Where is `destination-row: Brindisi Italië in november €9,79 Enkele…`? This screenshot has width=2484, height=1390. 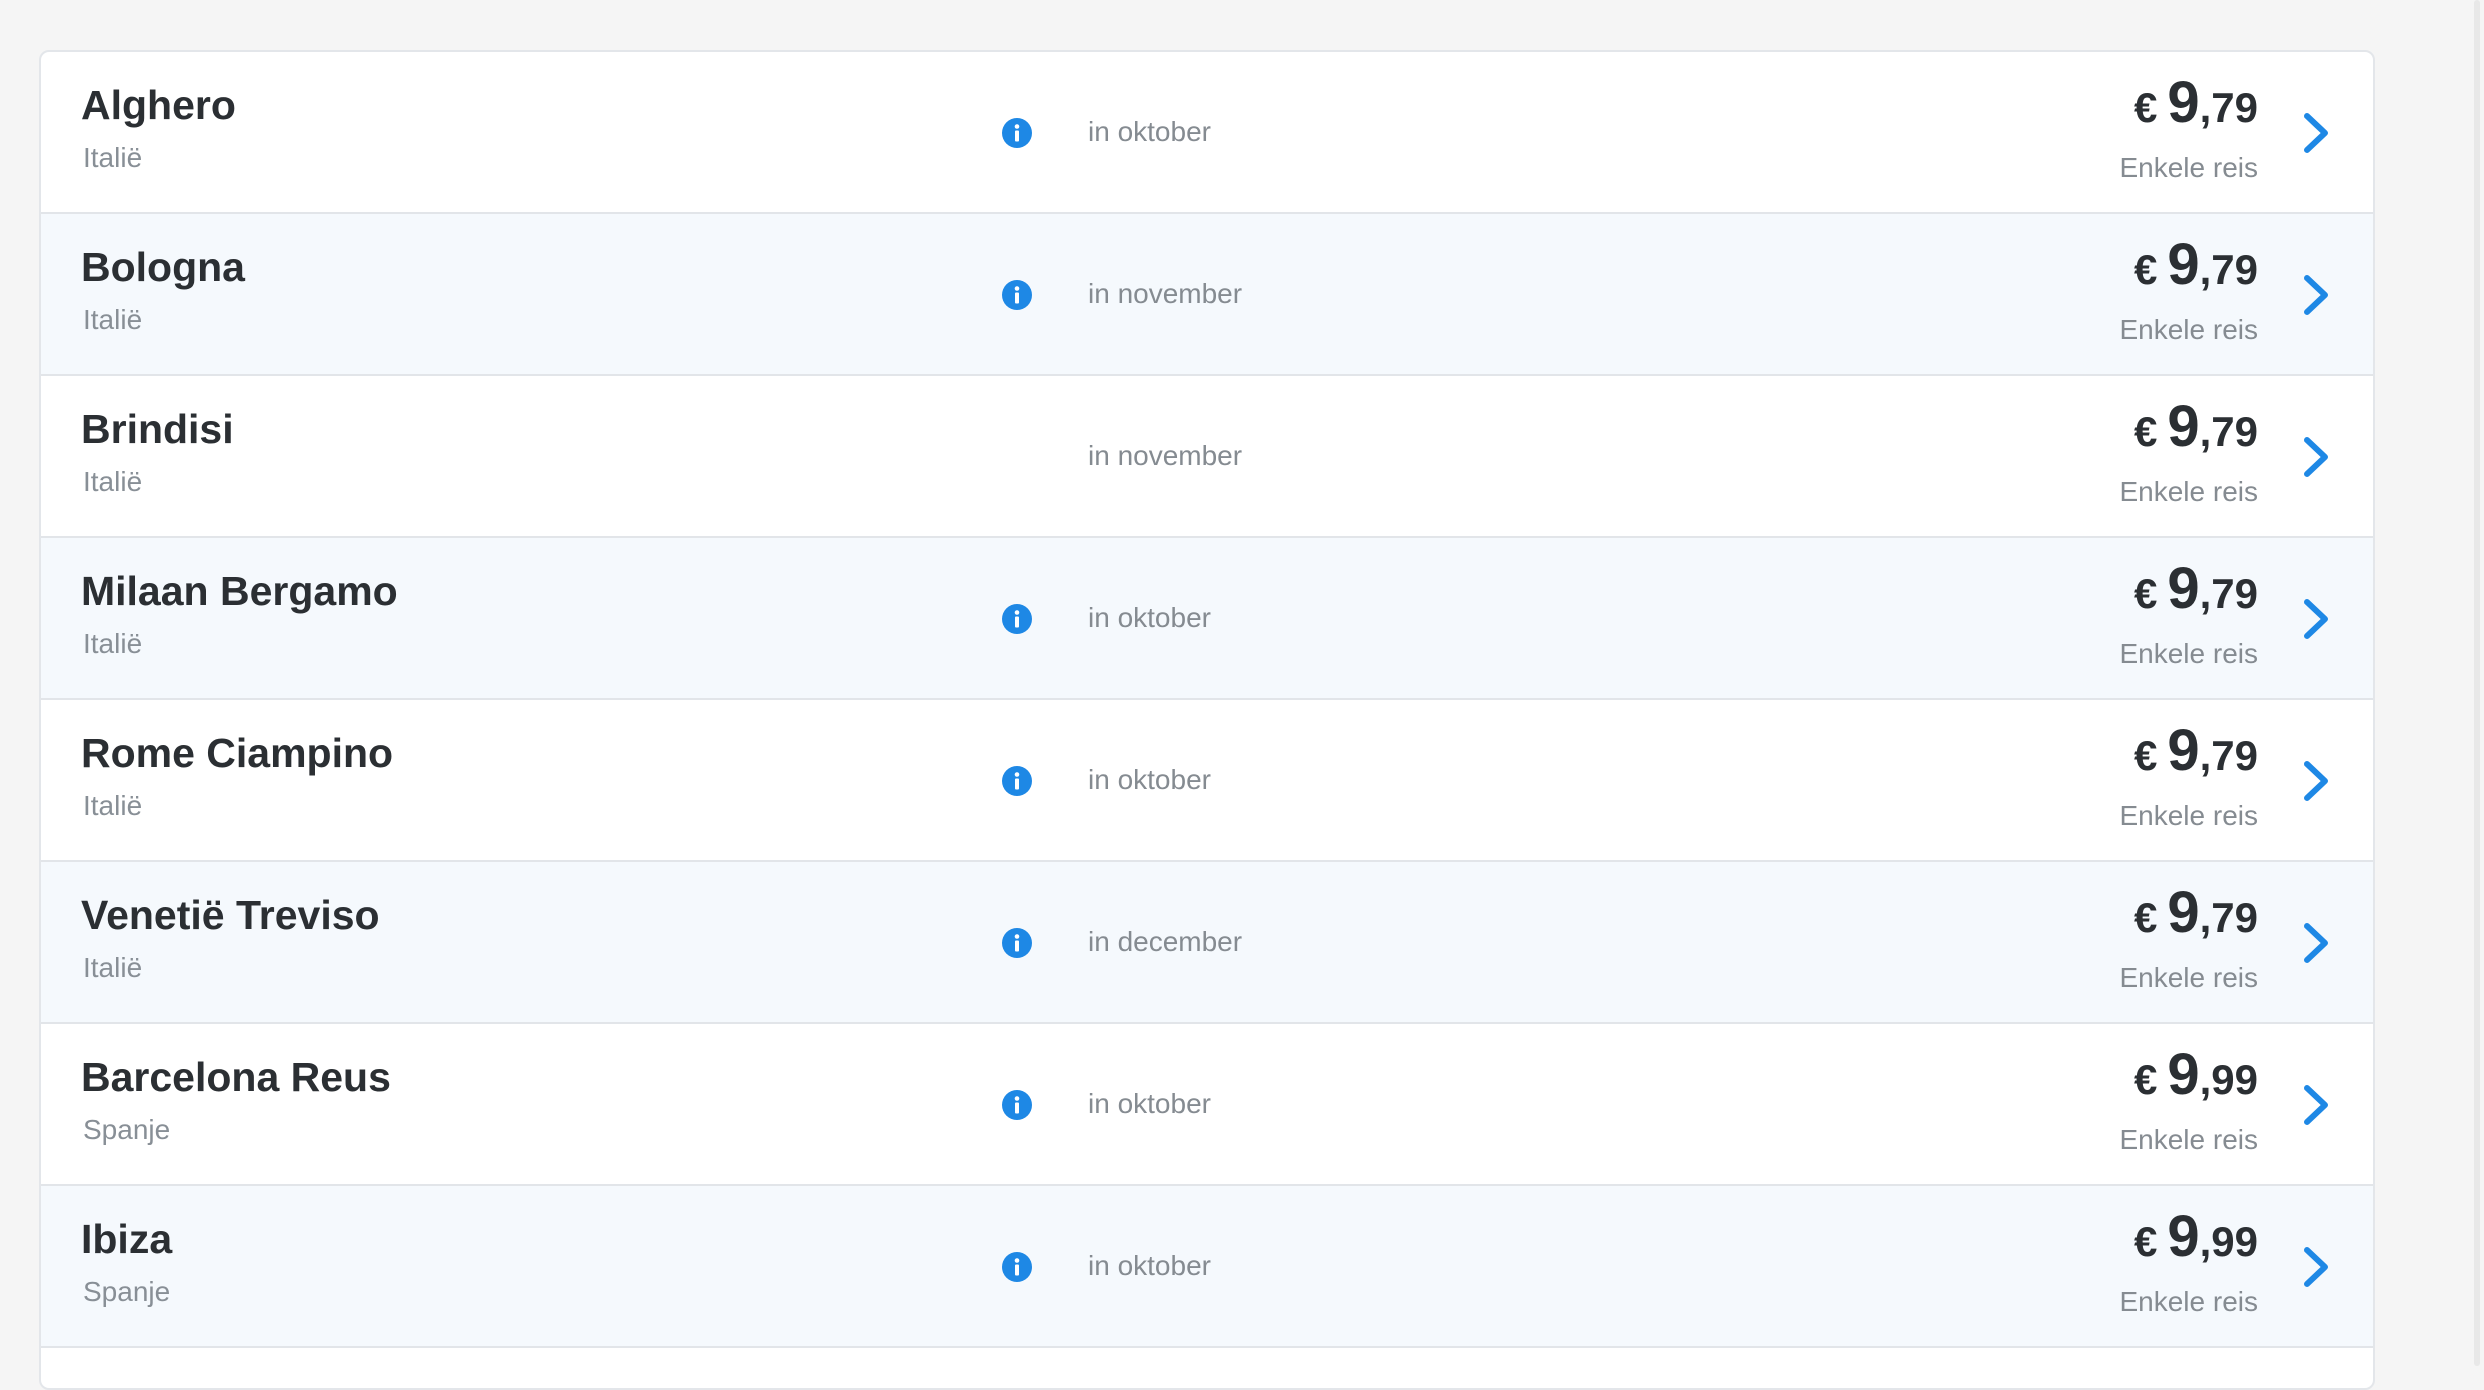
destination-row: Brindisi Italië in november €9,79 Enkele… is located at coordinates (1207, 457).